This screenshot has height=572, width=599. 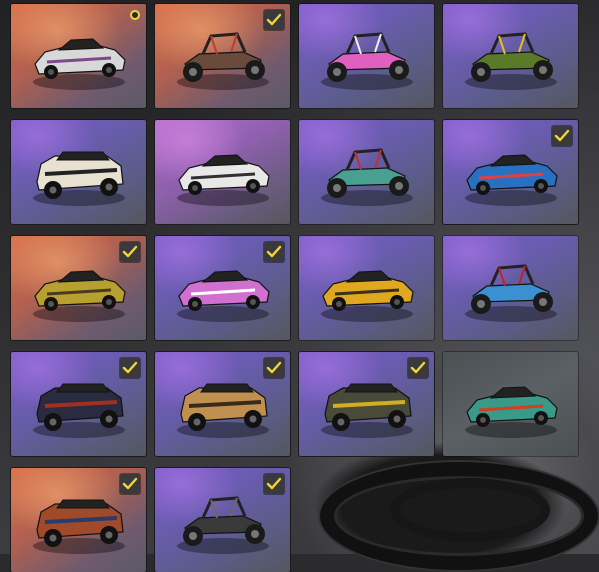 I want to click on vehicle-skin-tile-buggy-pink, so click(x=366, y=56).